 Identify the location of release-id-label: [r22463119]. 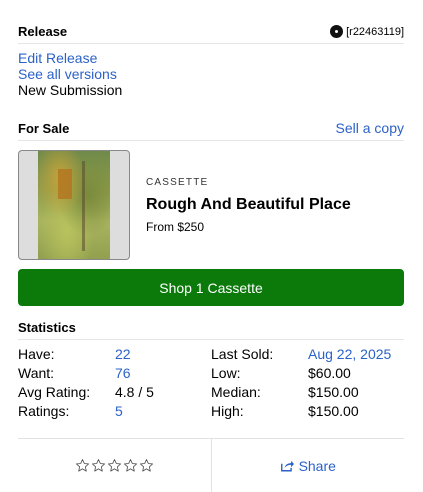
(375, 31).